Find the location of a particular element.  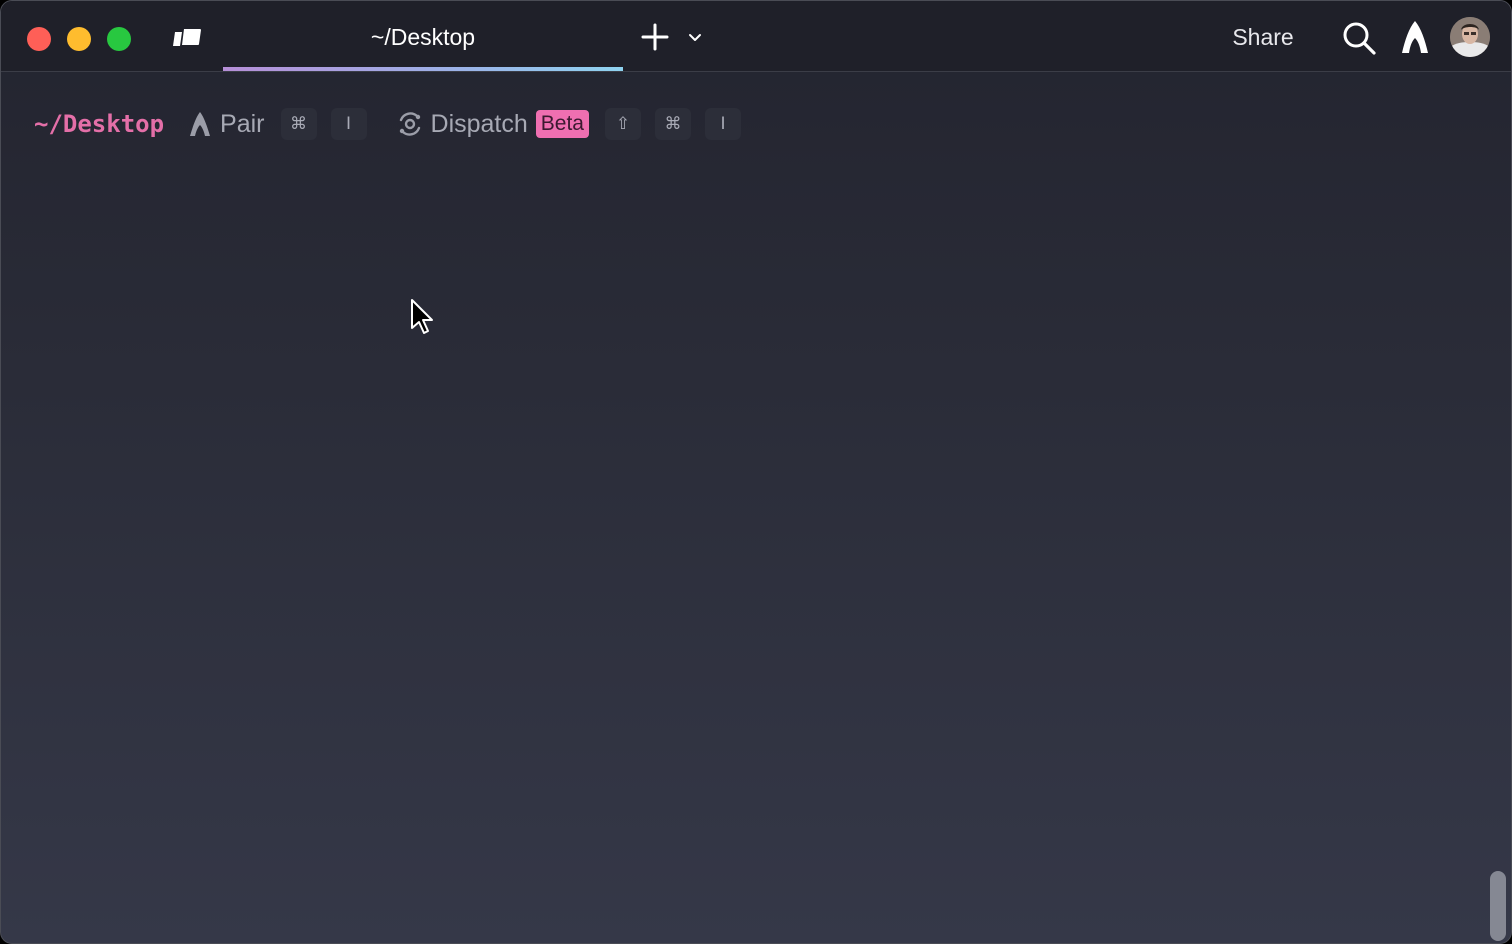

tab-title: ~/Desktop is located at coordinates (423, 37).